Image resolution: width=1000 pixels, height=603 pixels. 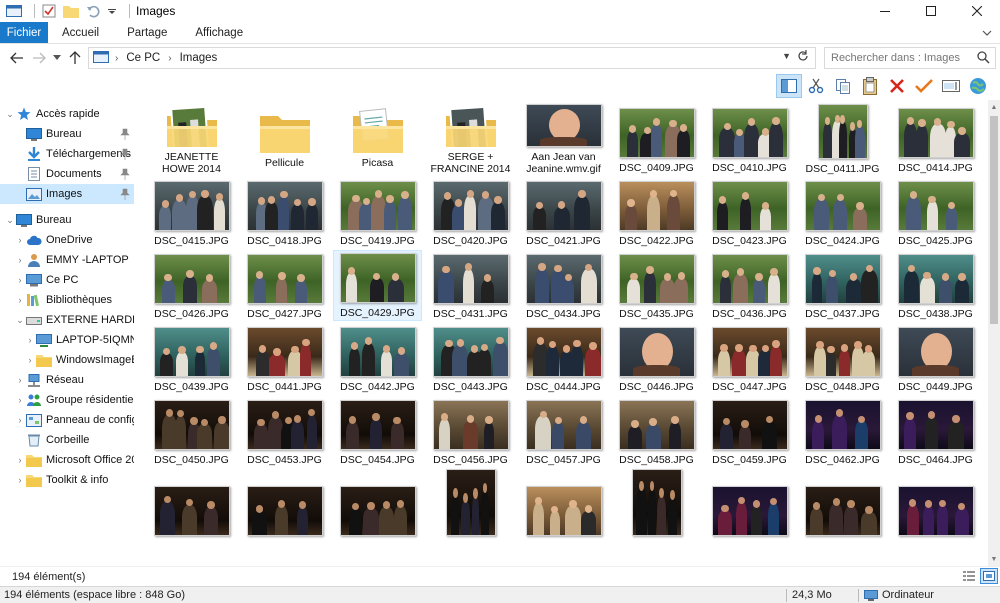 What do you see at coordinates (749, 212) in the screenshot?
I see `file-item: DSC_0423.JPG` at bounding box center [749, 212].